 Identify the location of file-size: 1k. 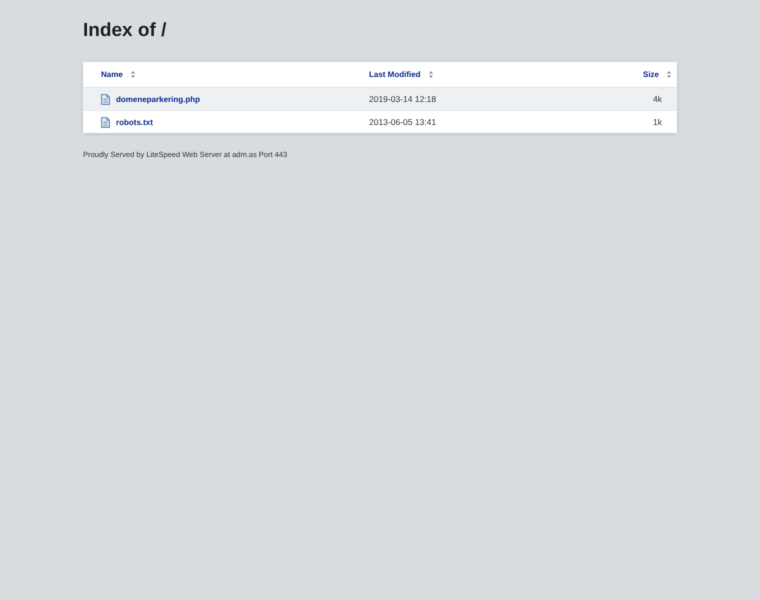
(657, 122).